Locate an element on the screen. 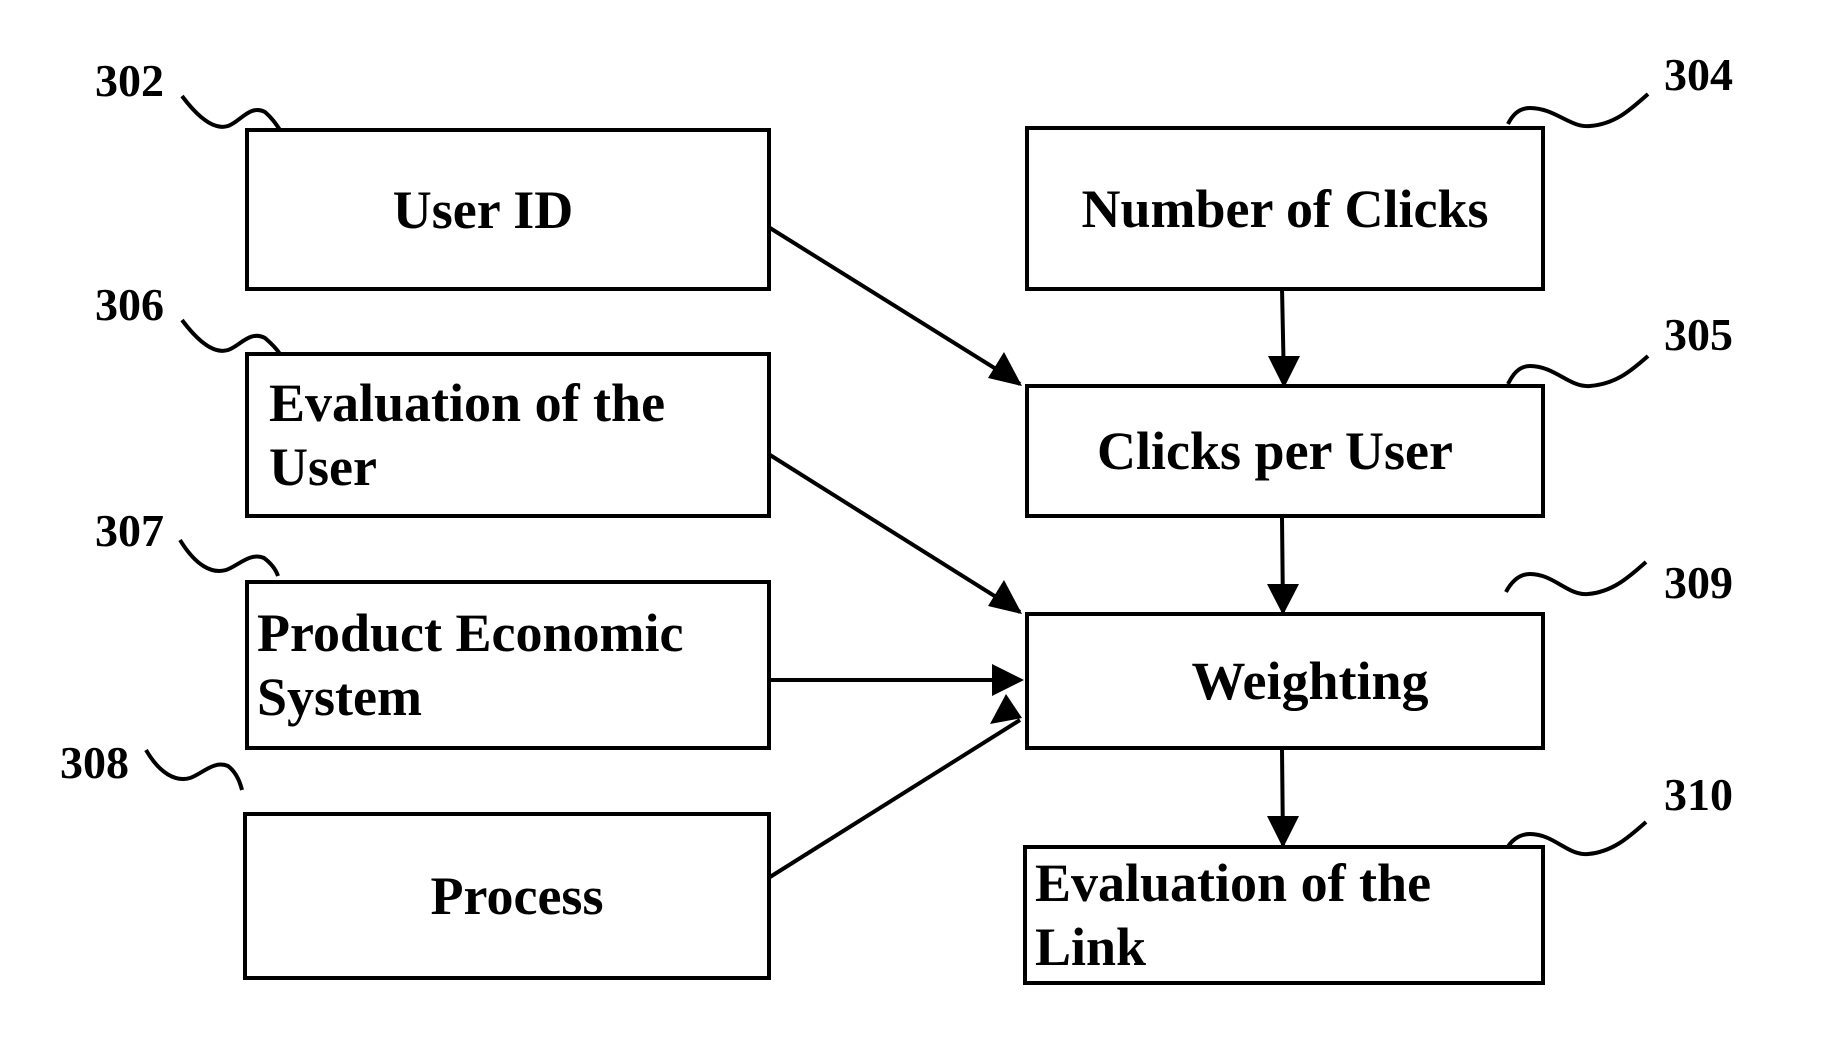 This screenshot has height=1052, width=1835. node-user-id: User ID is located at coordinates (508, 209).